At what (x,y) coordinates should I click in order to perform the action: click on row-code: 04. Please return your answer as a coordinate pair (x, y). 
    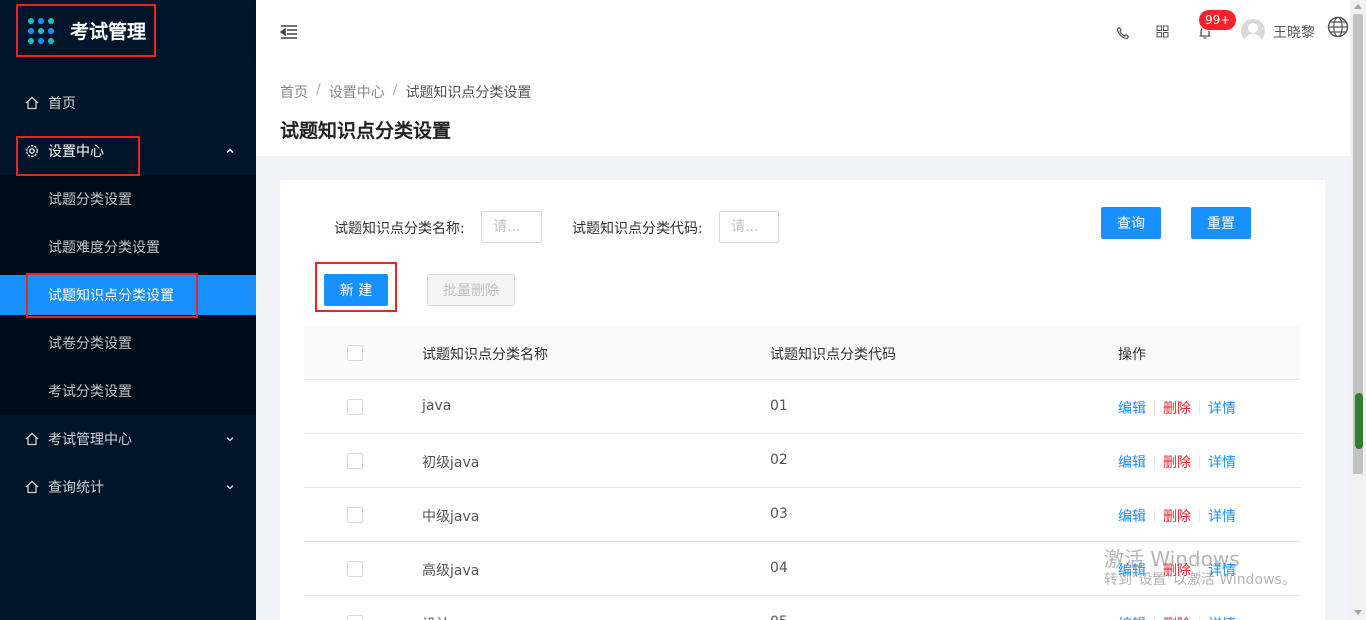
    Looking at the image, I should click on (779, 568).